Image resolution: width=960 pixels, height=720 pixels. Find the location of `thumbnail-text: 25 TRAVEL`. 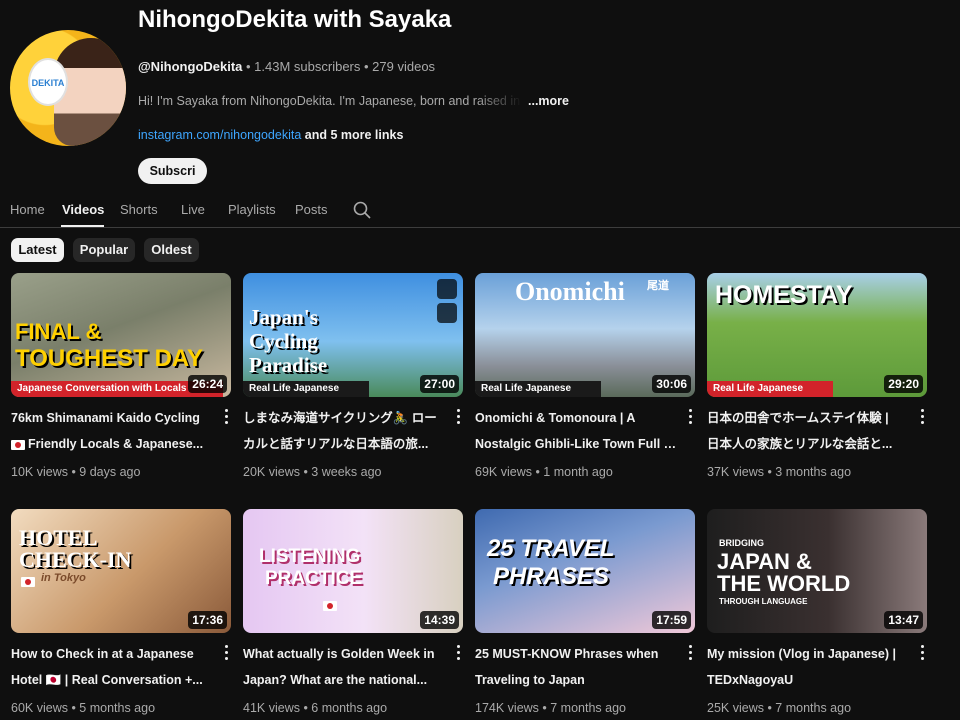

thumbnail-text: 25 TRAVEL is located at coordinates (551, 548).